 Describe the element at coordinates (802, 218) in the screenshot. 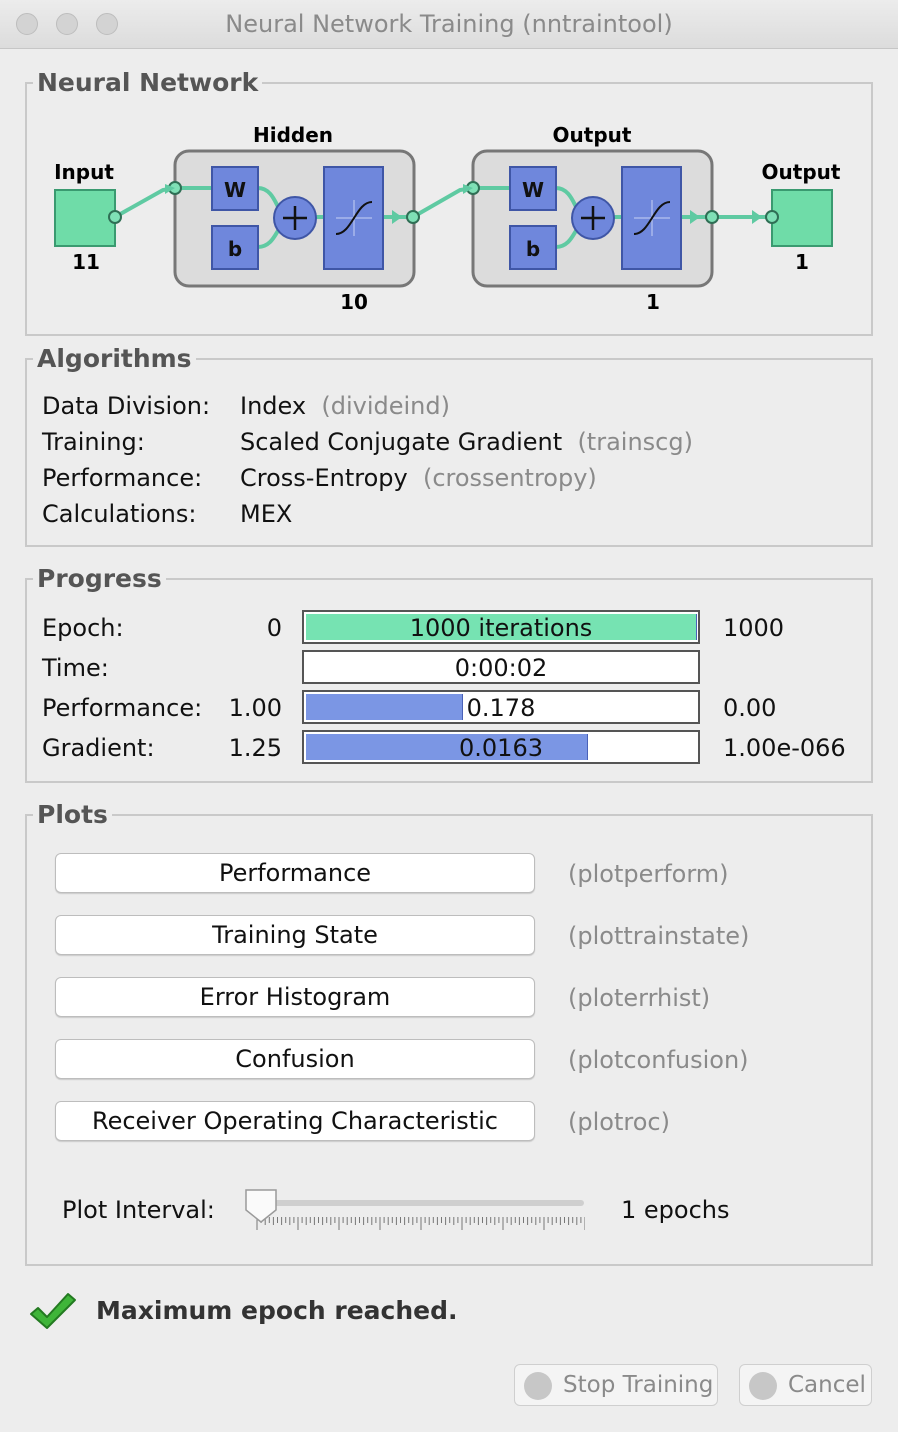

I see `output-box` at that location.